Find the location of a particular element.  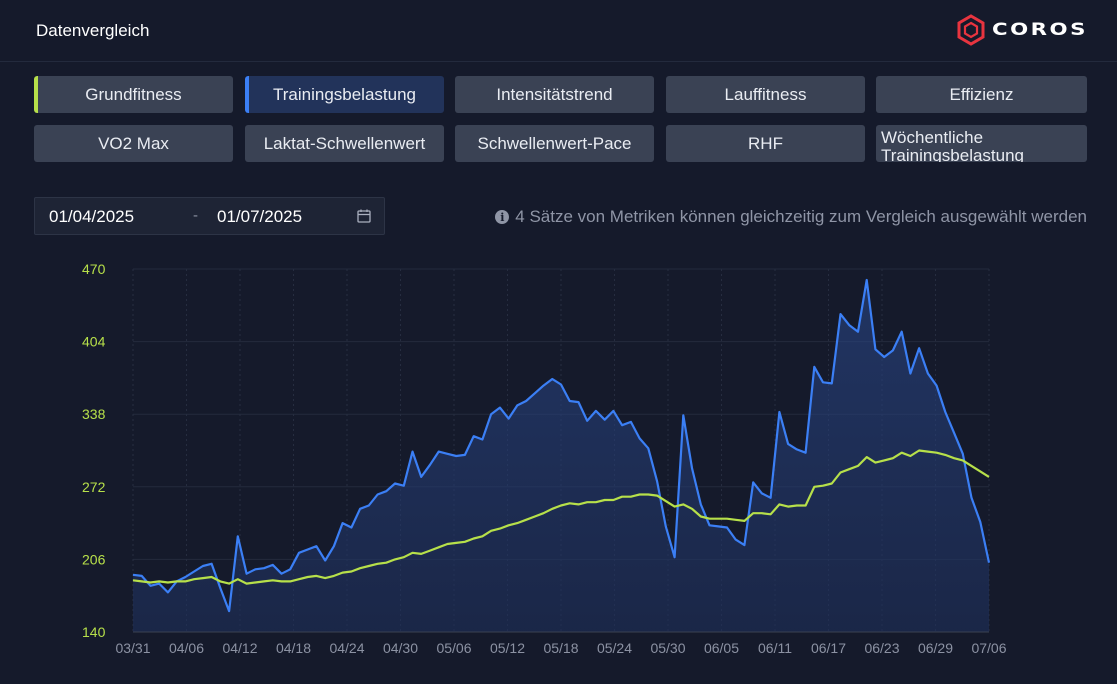

tab-schwellenwert-pace: Schwellenwert-Pace is located at coordinates (554, 143).